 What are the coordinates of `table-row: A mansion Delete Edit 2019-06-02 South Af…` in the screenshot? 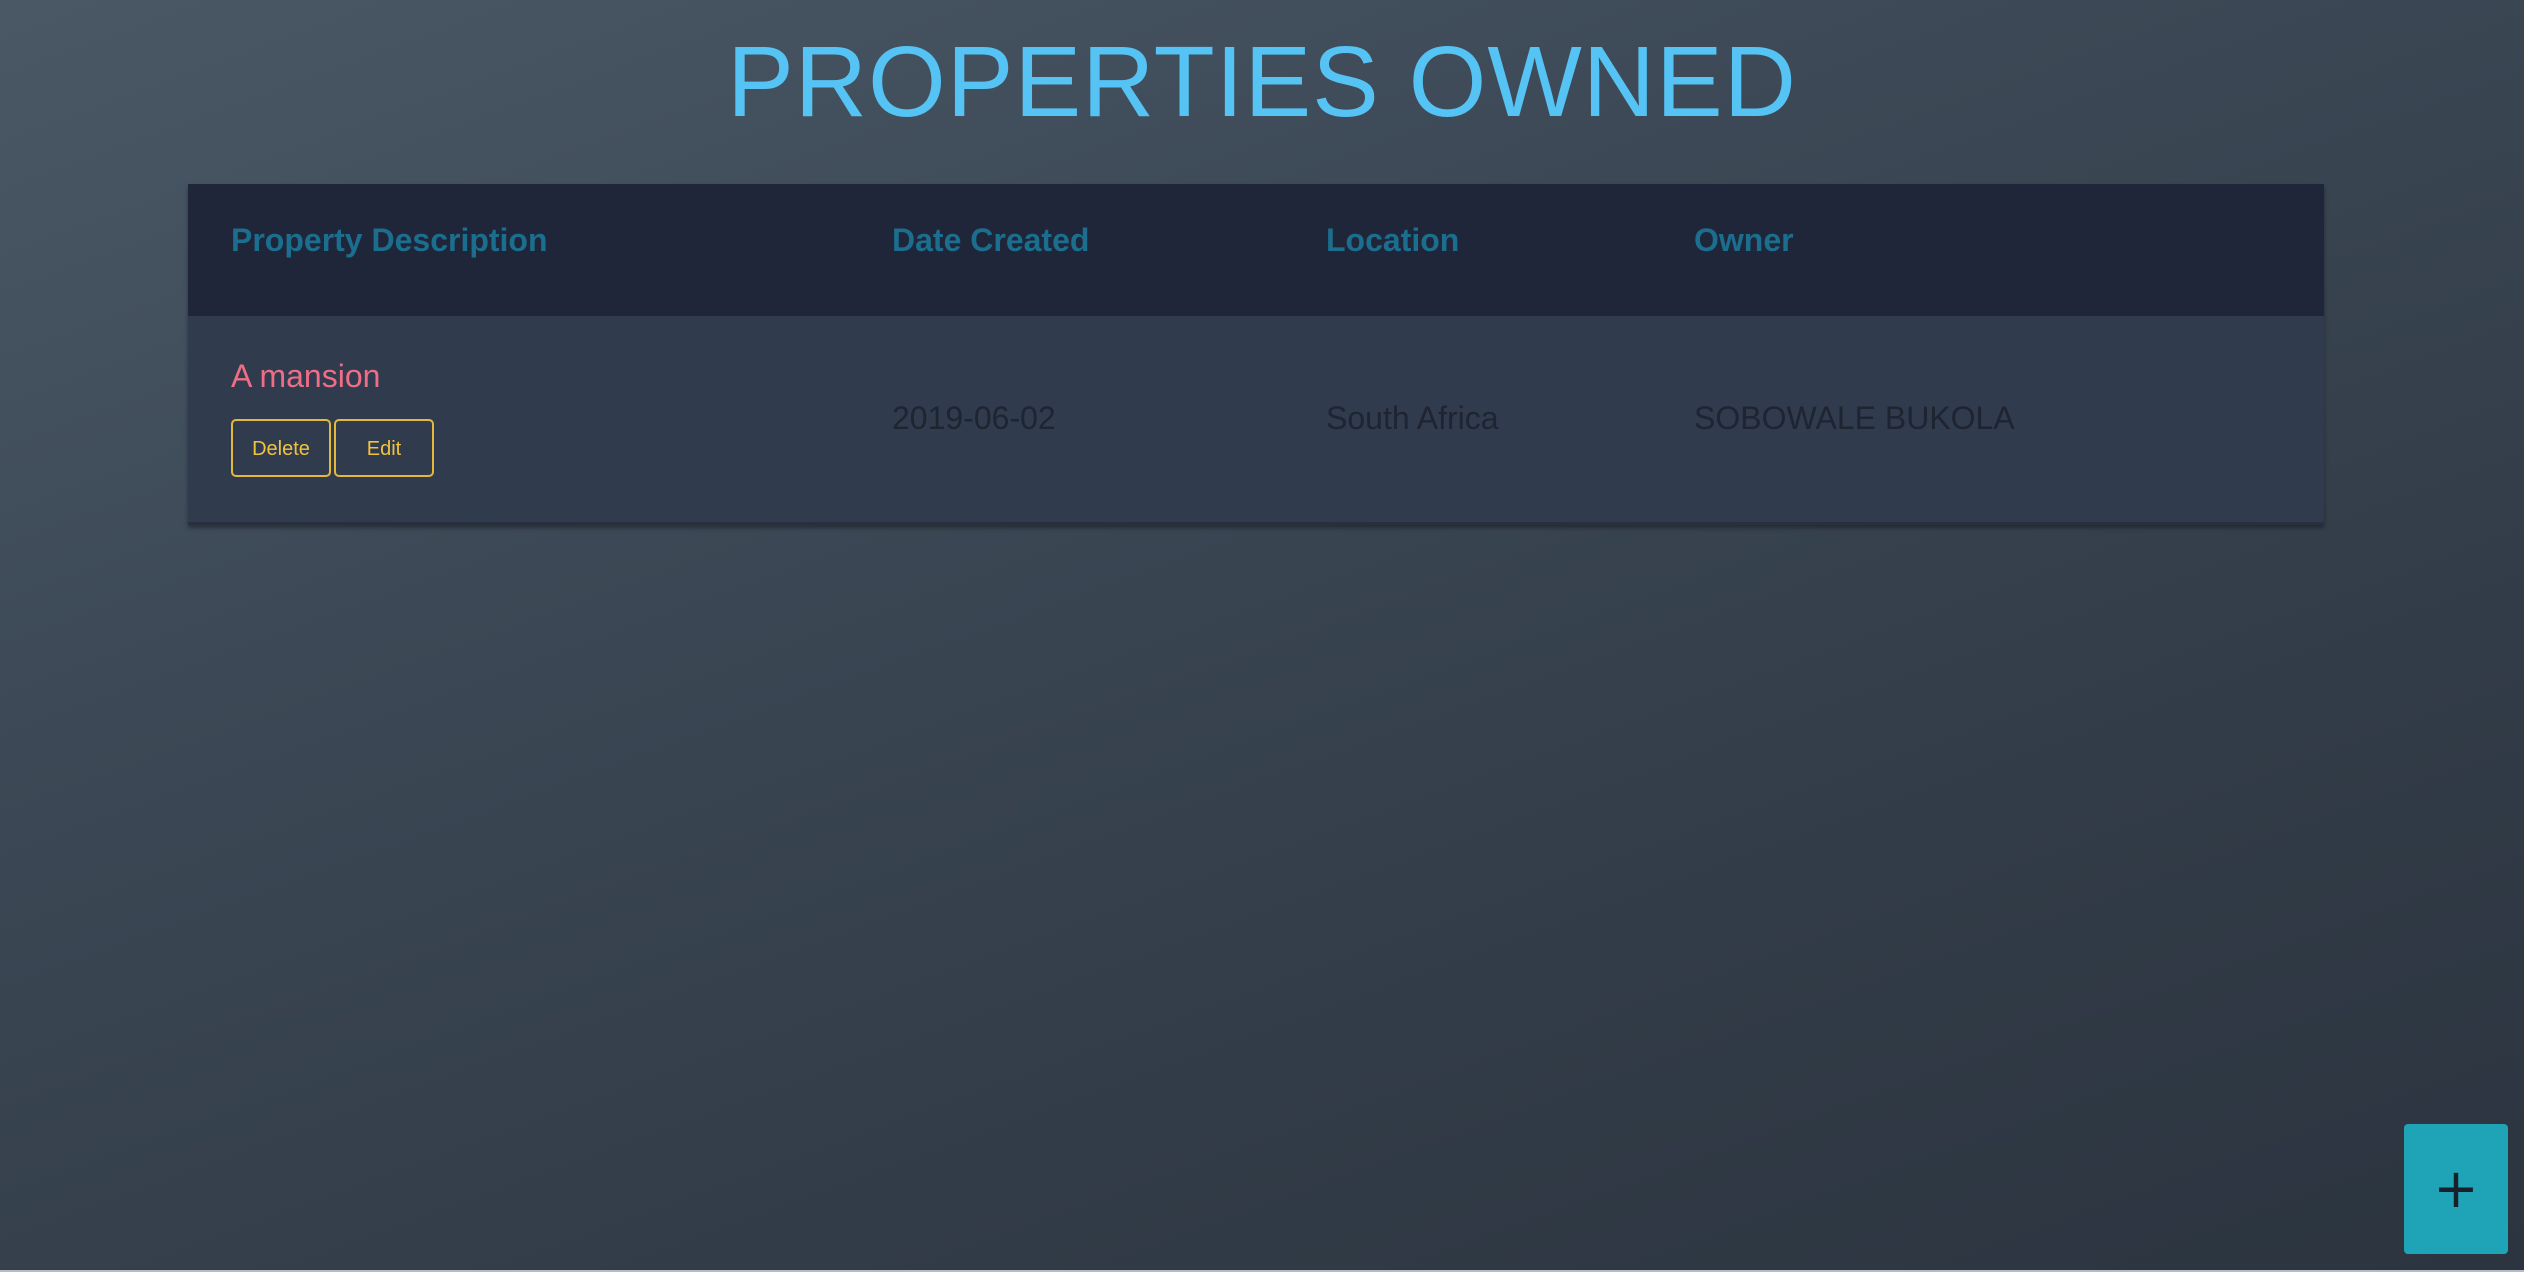 It's located at (1256, 420).